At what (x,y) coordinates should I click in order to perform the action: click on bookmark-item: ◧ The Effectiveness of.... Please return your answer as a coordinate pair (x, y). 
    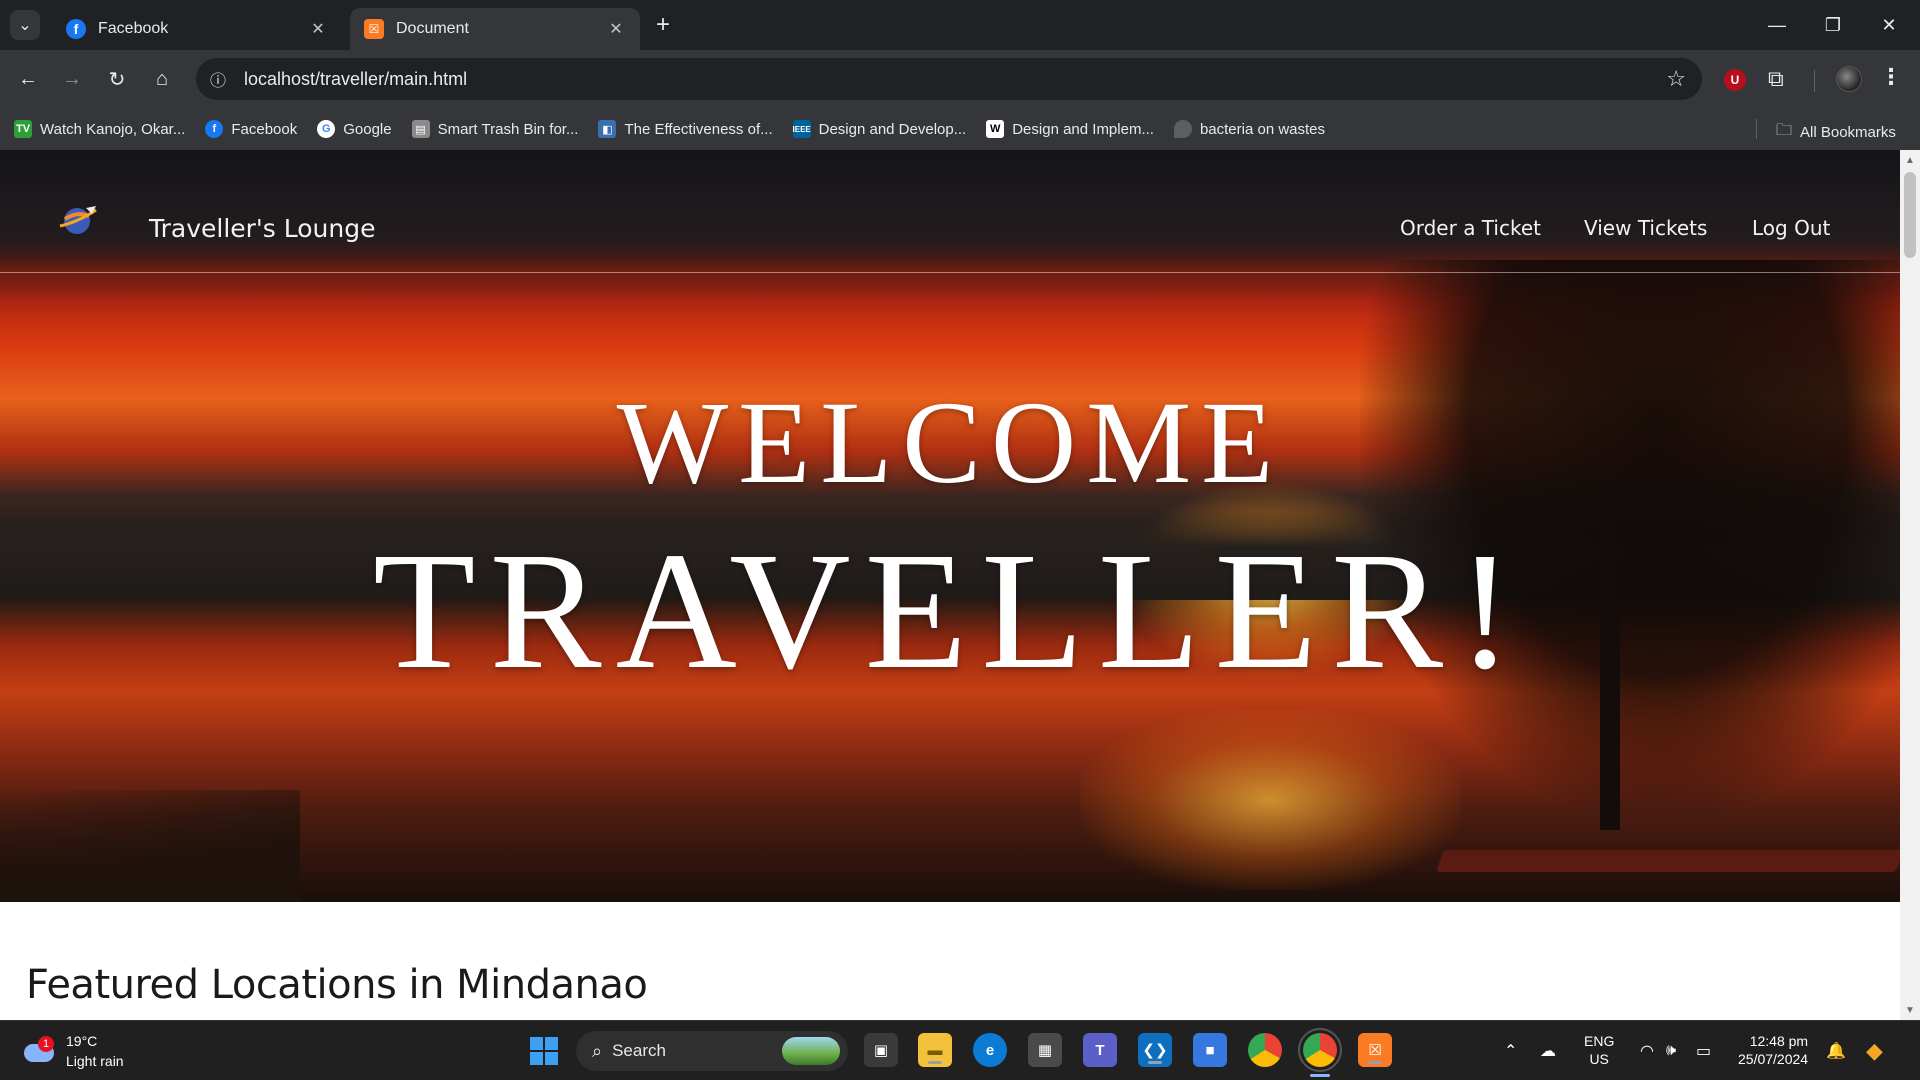
    Looking at the image, I should click on (685, 129).